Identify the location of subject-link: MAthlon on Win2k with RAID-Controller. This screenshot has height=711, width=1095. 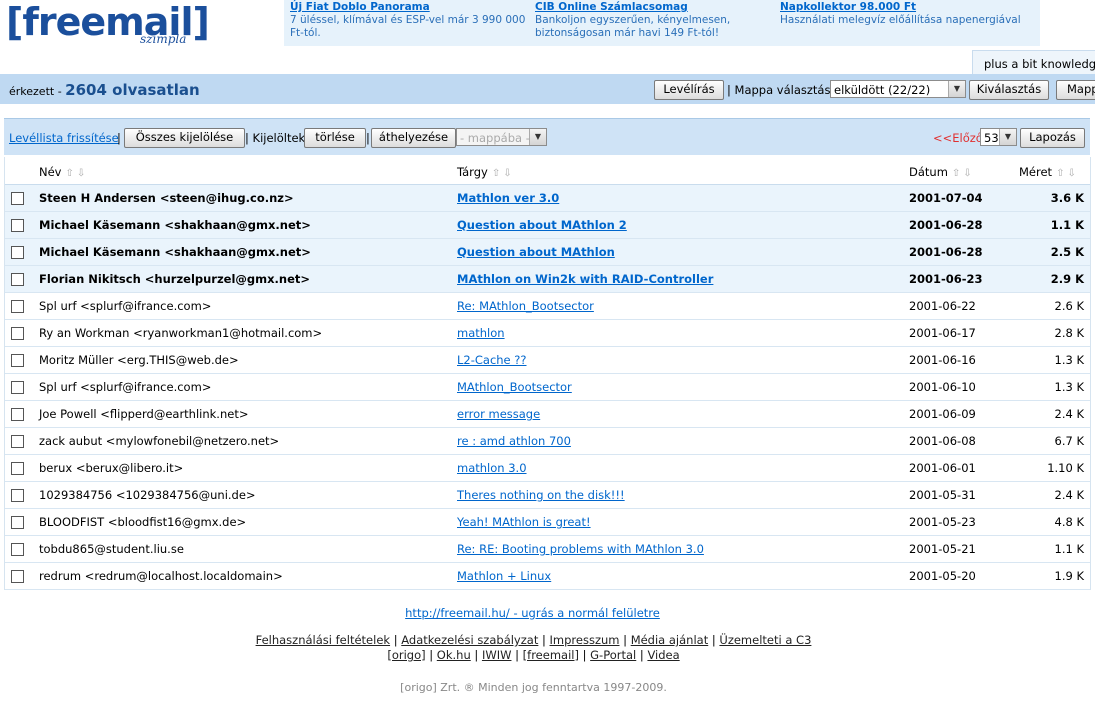
(585, 279).